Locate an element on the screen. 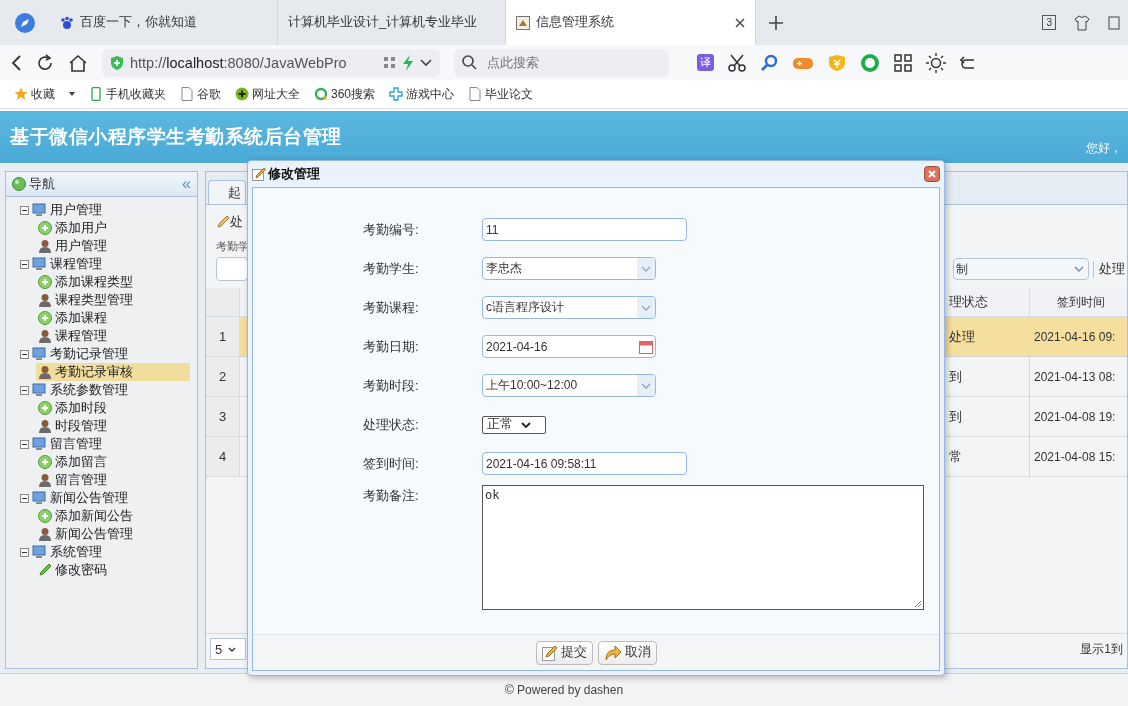  field-label: 考勤时段: is located at coordinates (391, 385).